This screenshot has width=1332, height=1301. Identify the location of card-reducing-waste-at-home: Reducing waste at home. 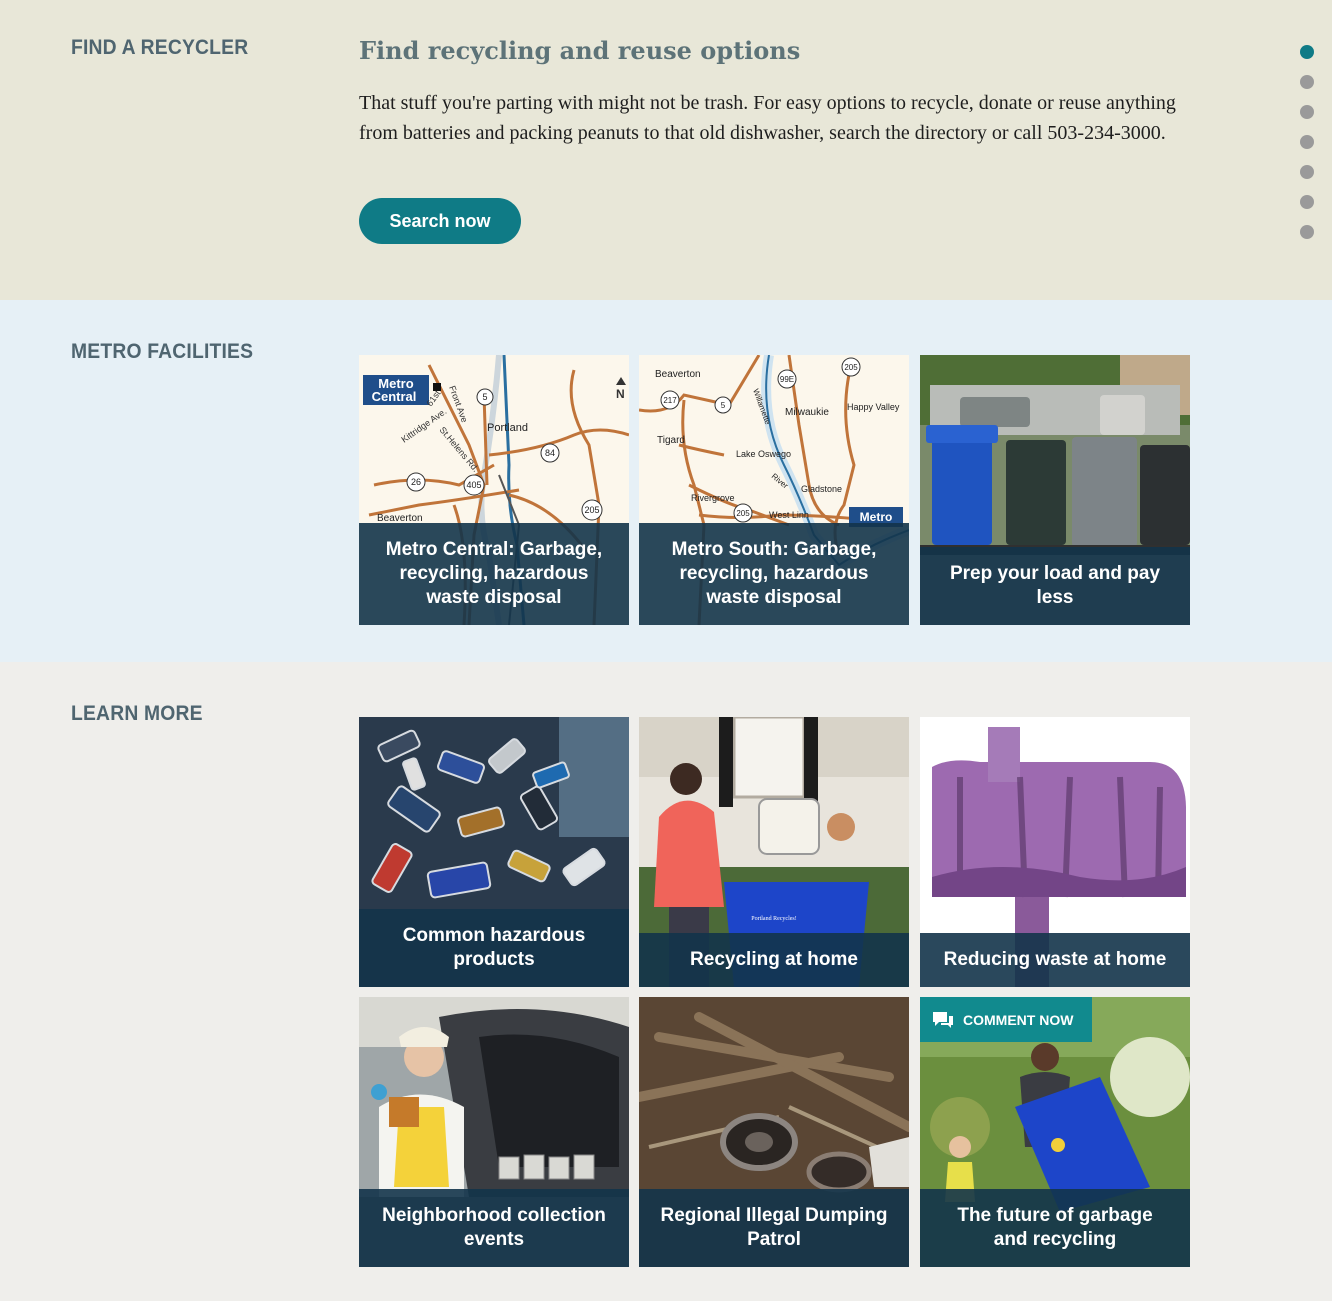
(1055, 852).